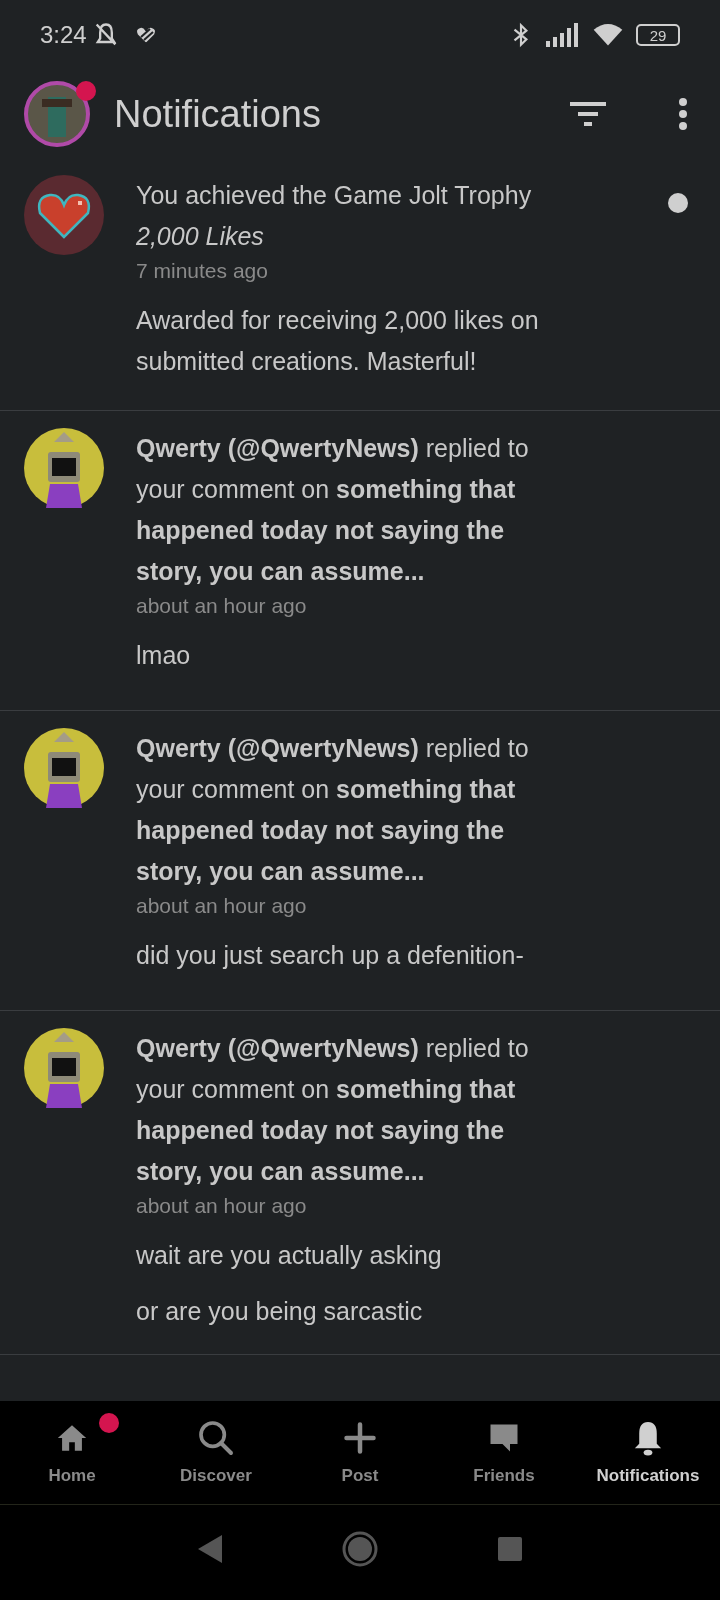  I want to click on notification-text: wait are you actually asking, so click(289, 1255).